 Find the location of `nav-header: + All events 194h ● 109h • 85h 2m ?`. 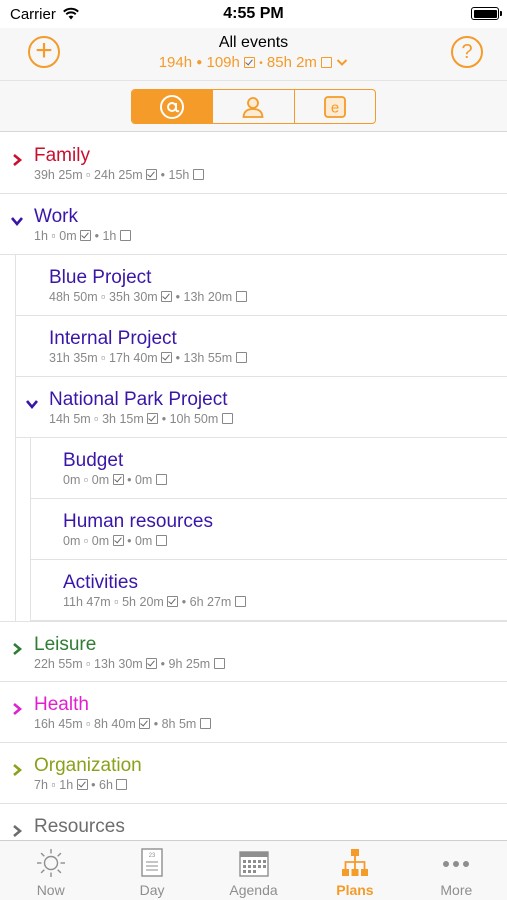

nav-header: + All events 194h ● 109h • 85h 2m ? is located at coordinates (253, 54).